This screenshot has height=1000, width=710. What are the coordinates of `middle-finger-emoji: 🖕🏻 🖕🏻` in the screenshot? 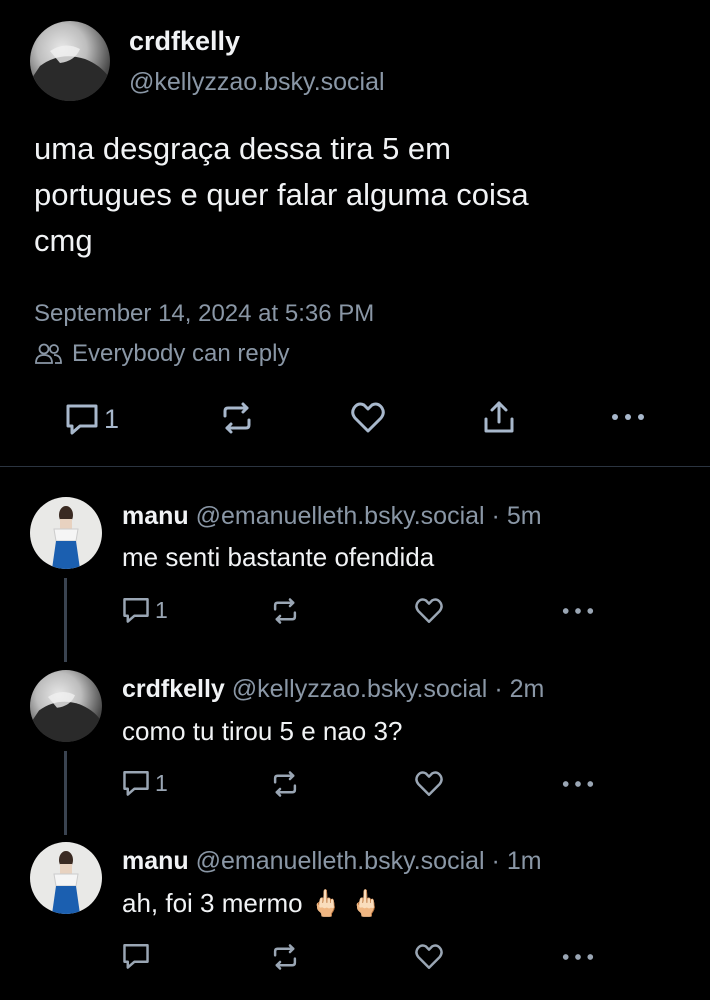 It's located at (345, 903).